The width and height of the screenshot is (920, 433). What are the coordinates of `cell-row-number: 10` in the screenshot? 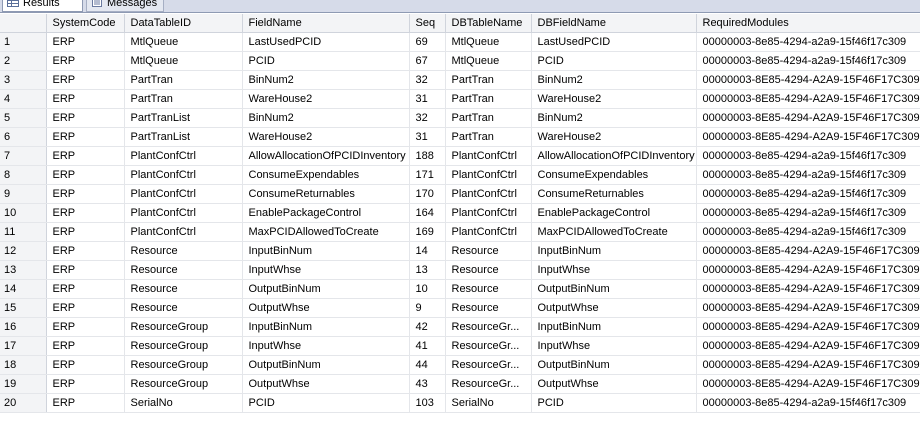 It's located at (23, 213).